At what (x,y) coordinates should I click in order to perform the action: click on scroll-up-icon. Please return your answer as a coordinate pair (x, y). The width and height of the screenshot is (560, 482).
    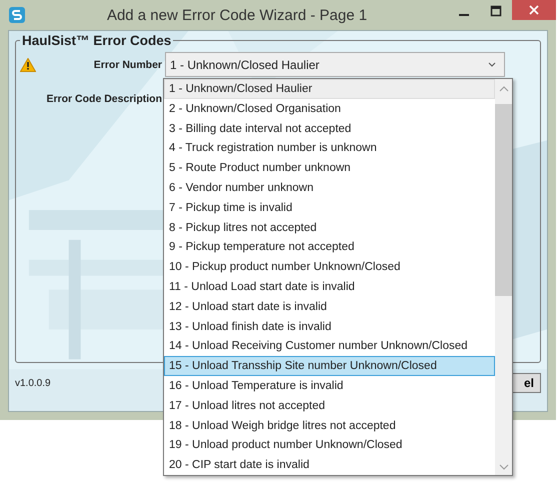
    Looking at the image, I should click on (503, 89).